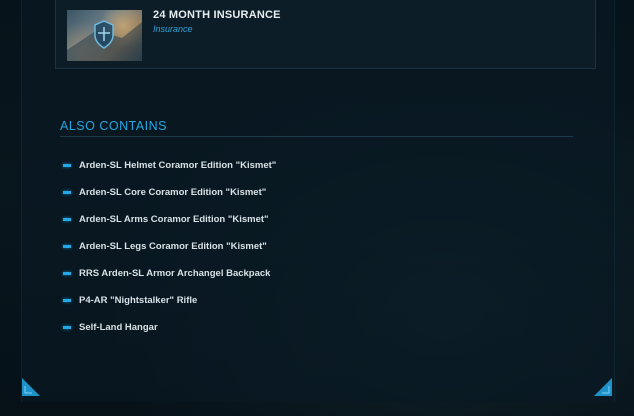  What do you see at coordinates (174, 219) in the screenshot?
I see `list-item-label: Arden-SL Arms Coramor Edition "Kismet"` at bounding box center [174, 219].